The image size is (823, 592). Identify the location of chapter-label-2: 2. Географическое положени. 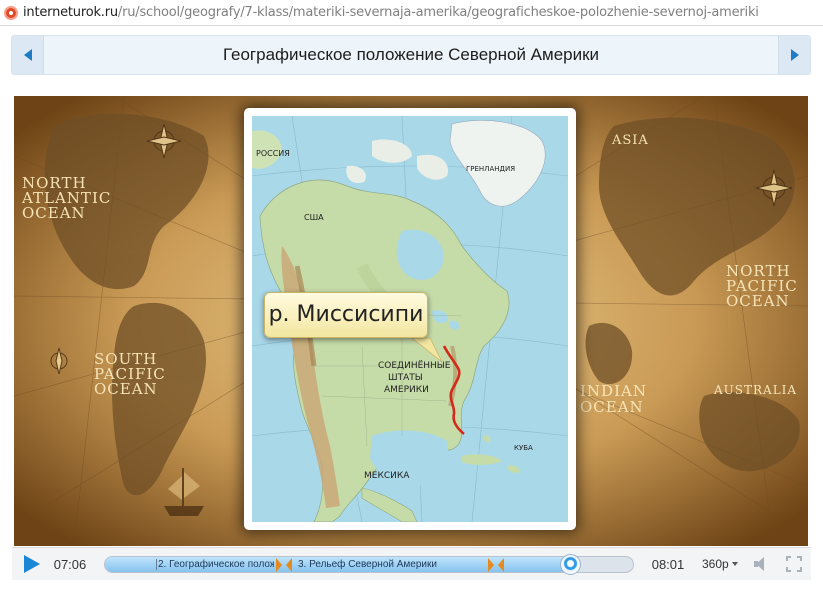
(216, 564).